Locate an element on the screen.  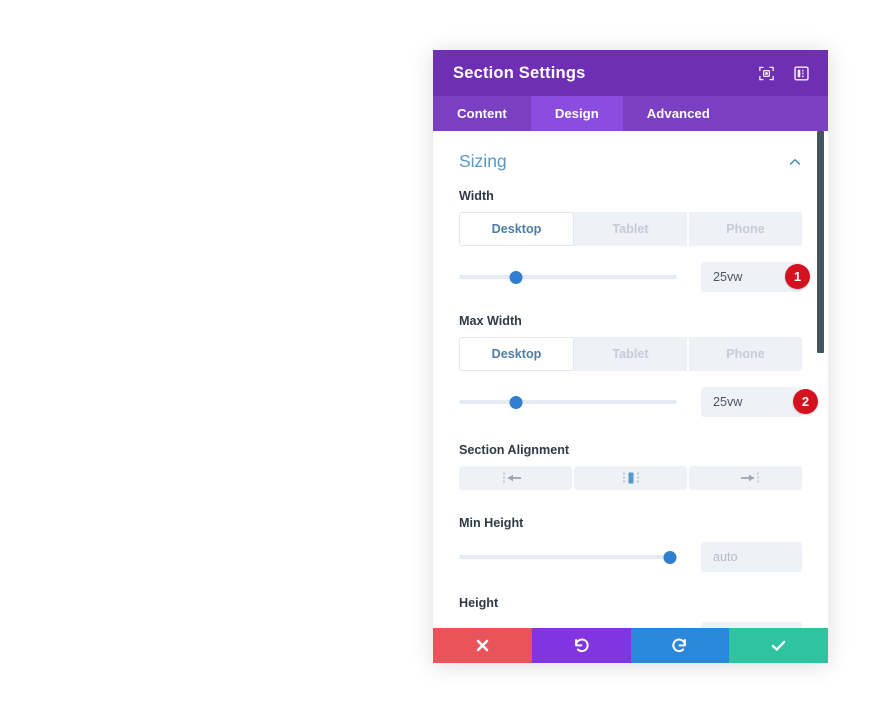
tab-bar: Content Design Advanced is located at coordinates (630, 113).